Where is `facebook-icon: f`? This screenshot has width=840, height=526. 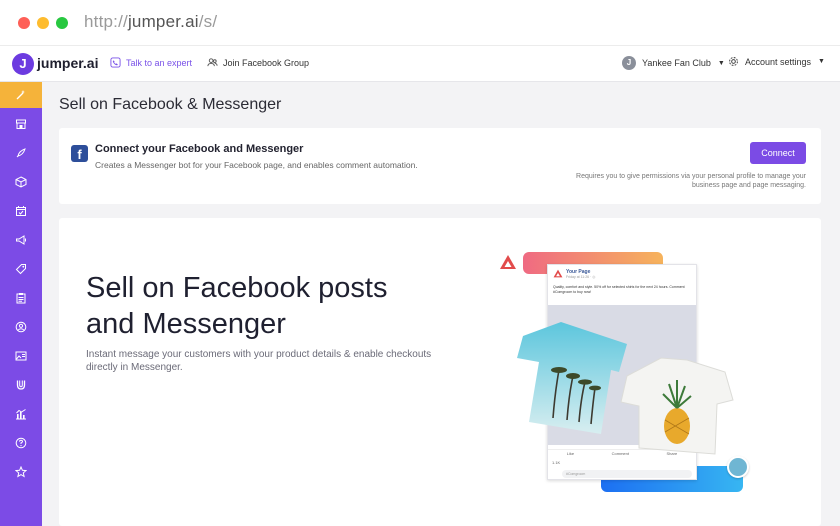 facebook-icon: f is located at coordinates (79, 153).